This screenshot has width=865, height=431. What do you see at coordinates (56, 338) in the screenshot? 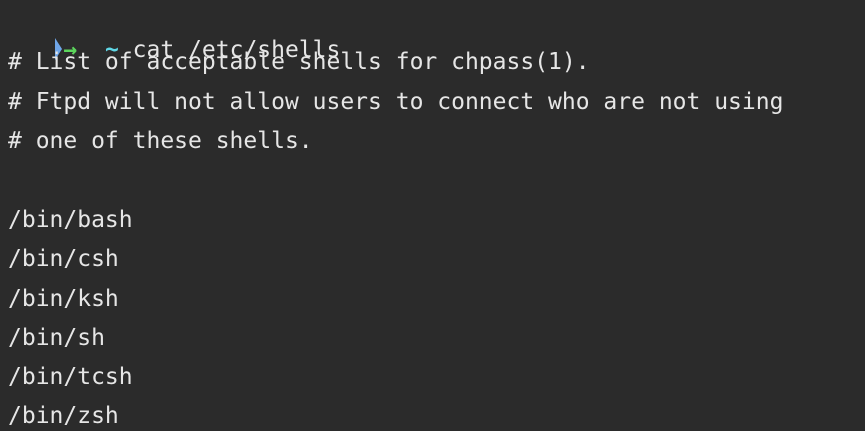
I see `shell-path: /bin/sh` at bounding box center [56, 338].